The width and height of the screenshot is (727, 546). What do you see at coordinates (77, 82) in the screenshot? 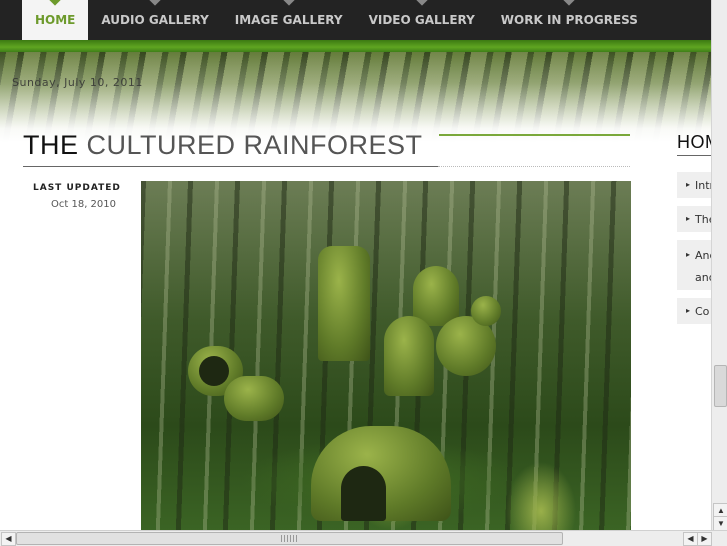
I see `banner-date: Sunday, July 10, 2011` at bounding box center [77, 82].